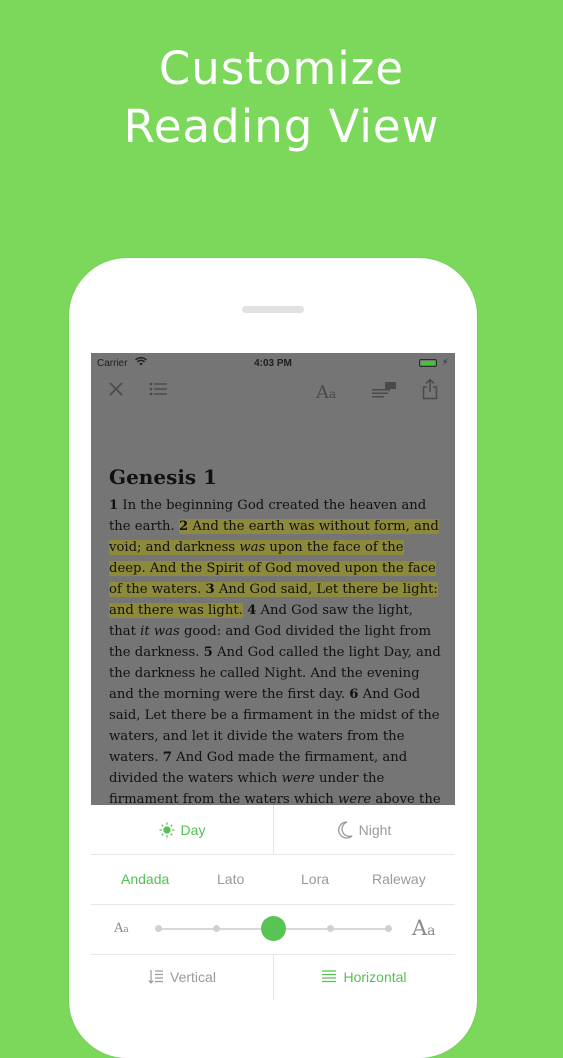 Image resolution: width=563 pixels, height=1058 pixels. I want to click on phone-speaker, so click(273, 309).